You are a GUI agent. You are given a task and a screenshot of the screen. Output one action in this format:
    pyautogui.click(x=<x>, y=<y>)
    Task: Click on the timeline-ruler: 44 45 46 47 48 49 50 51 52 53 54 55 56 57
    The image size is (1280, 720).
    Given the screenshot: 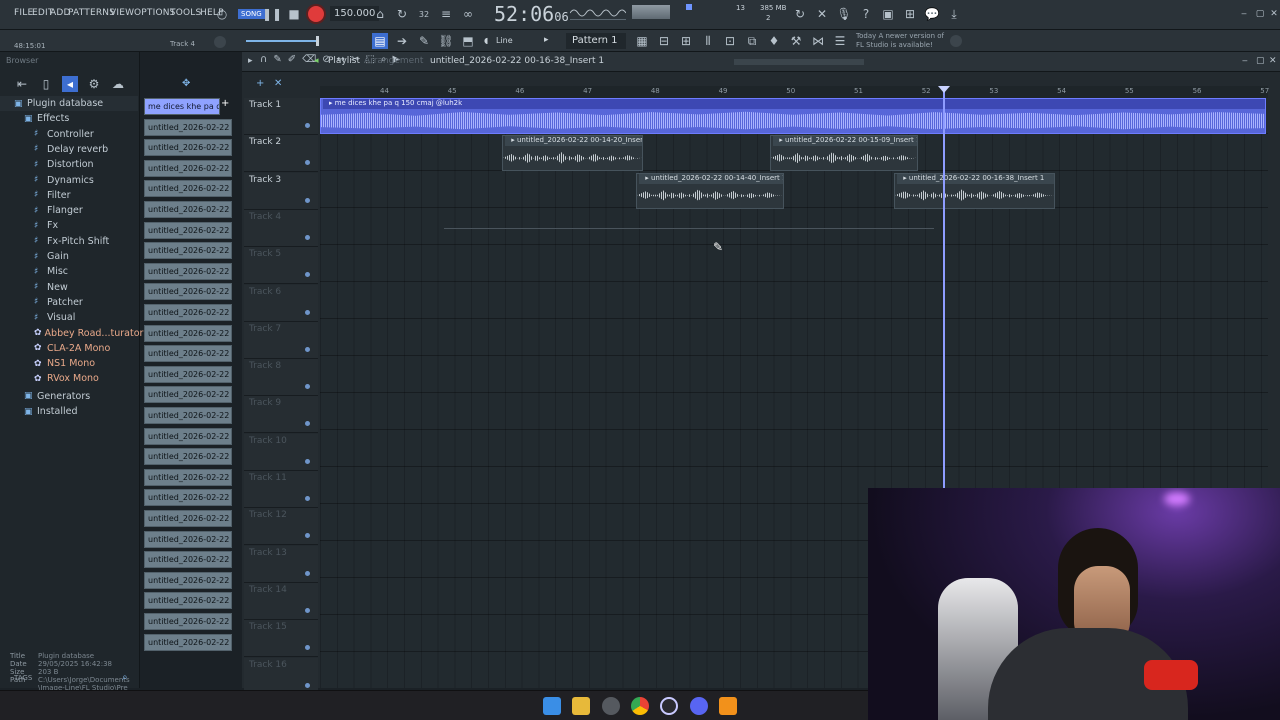 What is the action you would take?
    pyautogui.click(x=794, y=92)
    